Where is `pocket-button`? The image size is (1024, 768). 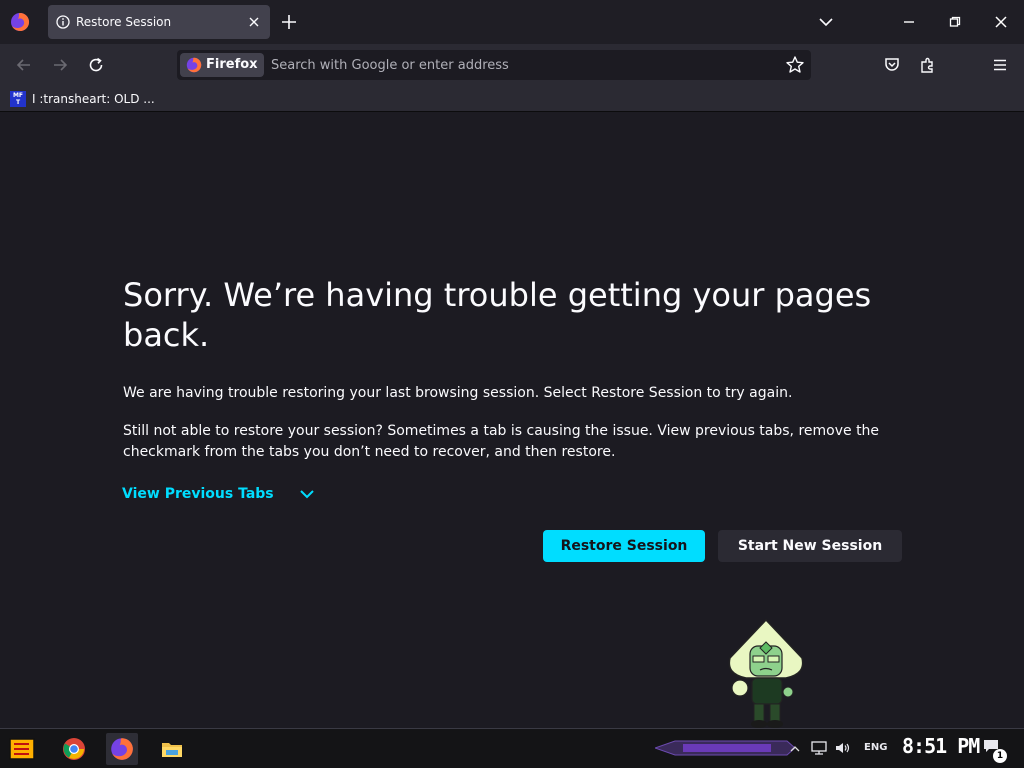 pocket-button is located at coordinates (892, 65).